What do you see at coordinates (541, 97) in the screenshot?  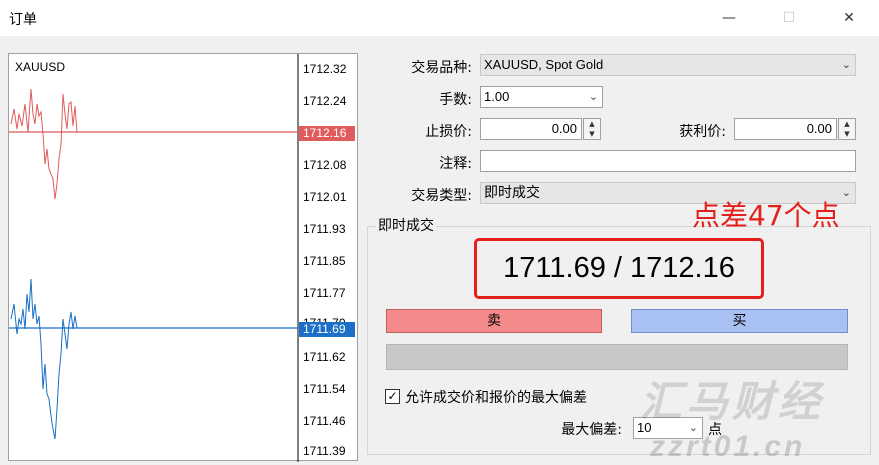 I see `volume-select: 1.00 ⌄` at bounding box center [541, 97].